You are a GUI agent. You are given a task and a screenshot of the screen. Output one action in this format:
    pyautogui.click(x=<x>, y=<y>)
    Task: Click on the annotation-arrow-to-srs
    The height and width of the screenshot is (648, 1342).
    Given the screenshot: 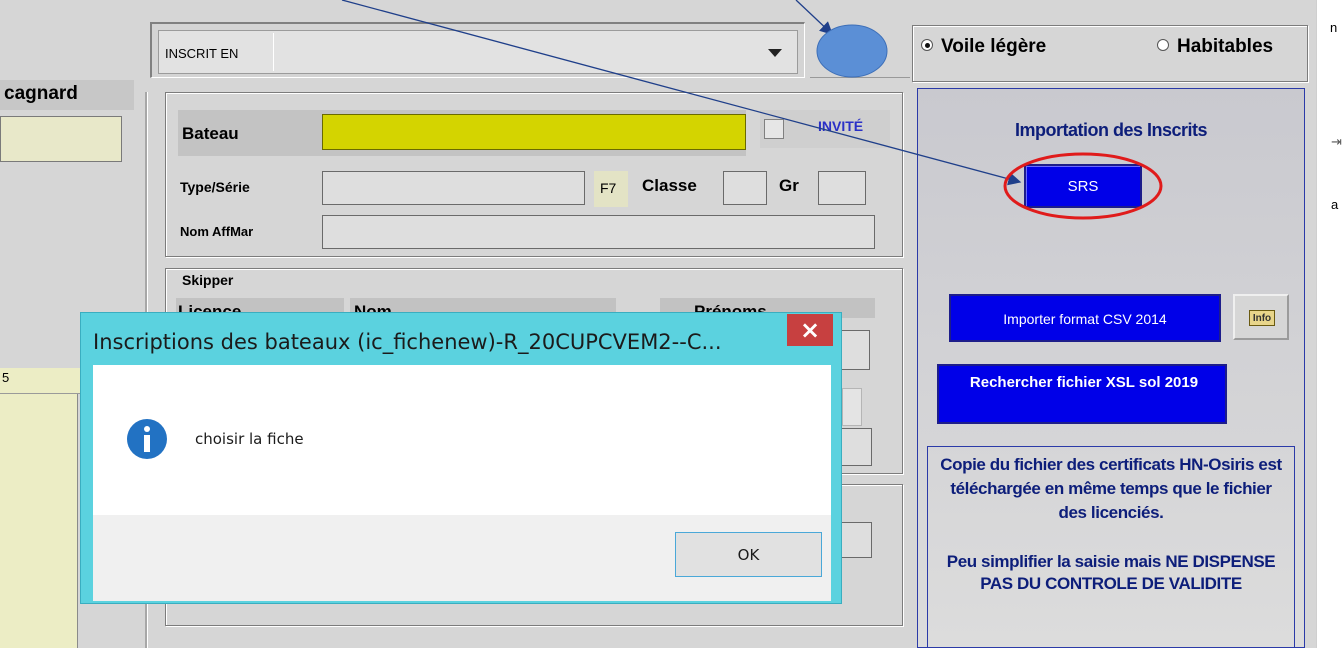 What is the action you would take?
    pyautogui.click(x=681, y=93)
    